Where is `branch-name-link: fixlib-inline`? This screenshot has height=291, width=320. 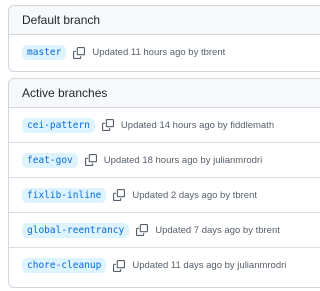 branch-name-link: fixlib-inline is located at coordinates (64, 195).